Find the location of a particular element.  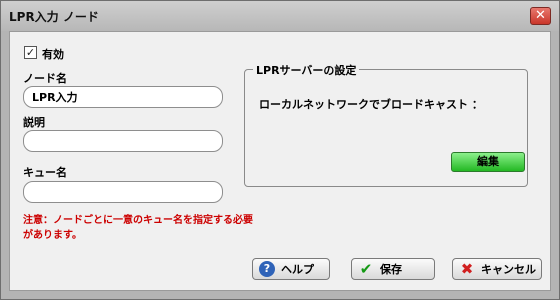

save-button-label: 保存 is located at coordinates (391, 269).